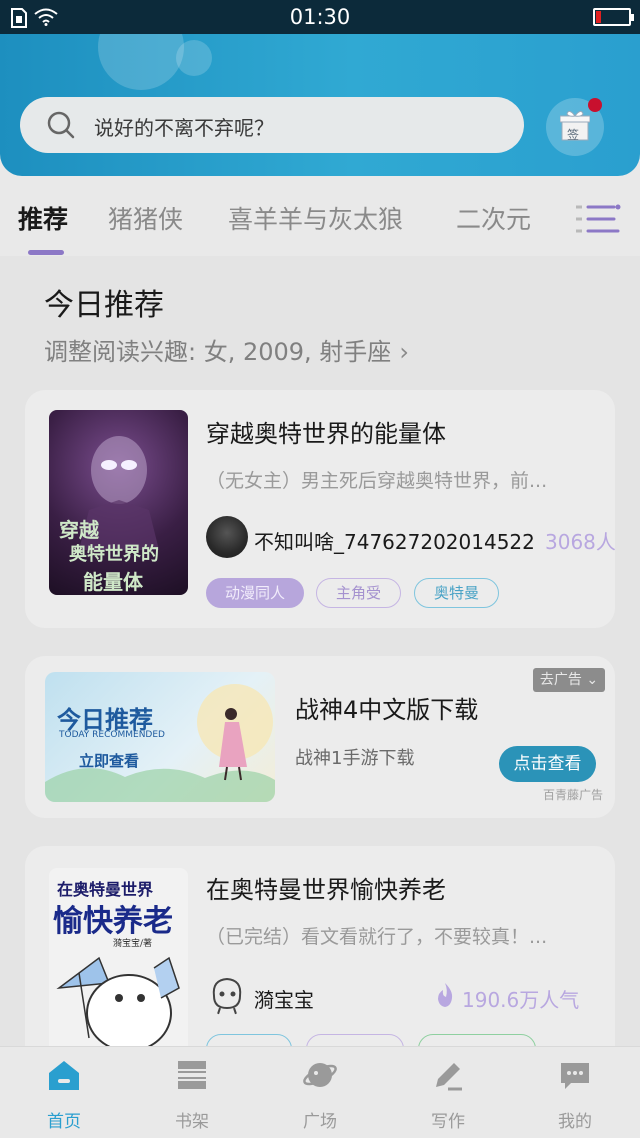  Describe the element at coordinates (404, 352) in the screenshot. I see `chevron-right-icon: ›` at that location.